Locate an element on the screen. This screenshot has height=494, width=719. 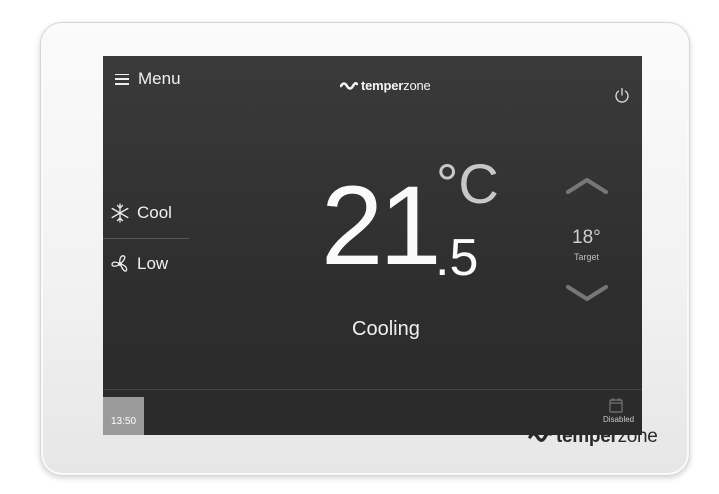
current-temperature: 21 is located at coordinates (381, 225).